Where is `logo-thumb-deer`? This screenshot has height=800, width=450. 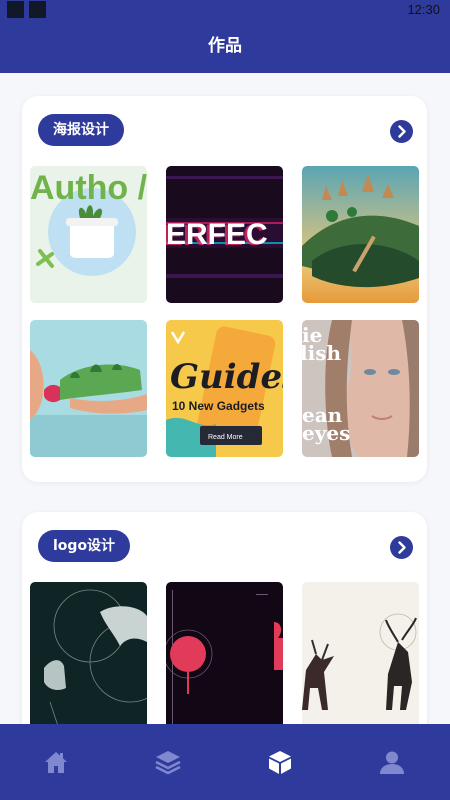
logo-thumb-deer is located at coordinates (360, 662).